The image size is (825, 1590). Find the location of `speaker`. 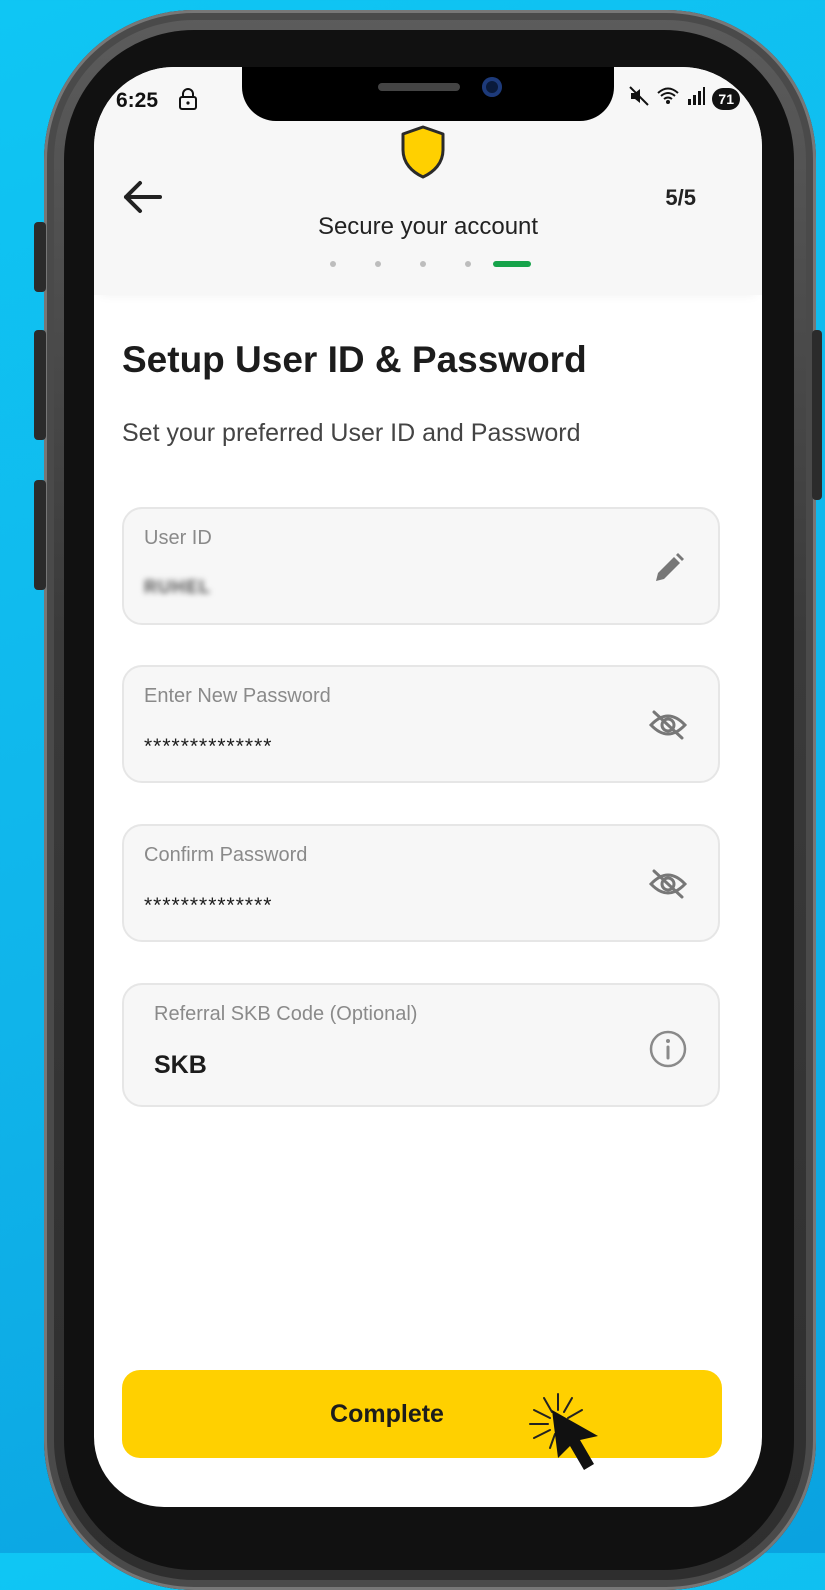

speaker is located at coordinates (419, 87).